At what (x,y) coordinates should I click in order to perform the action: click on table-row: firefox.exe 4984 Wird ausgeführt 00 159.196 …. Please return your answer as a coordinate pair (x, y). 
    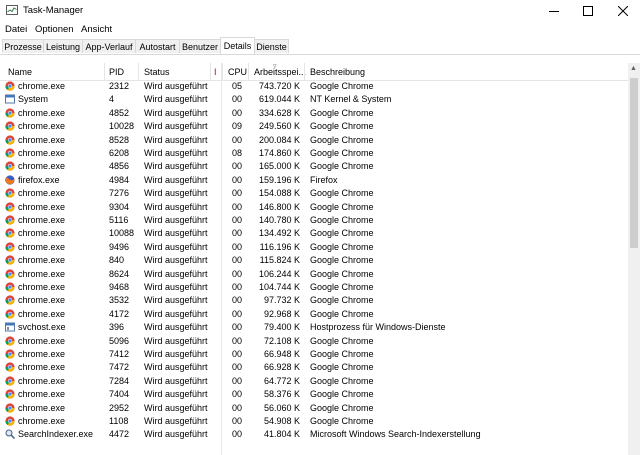
    Looking at the image, I should click on (314, 180).